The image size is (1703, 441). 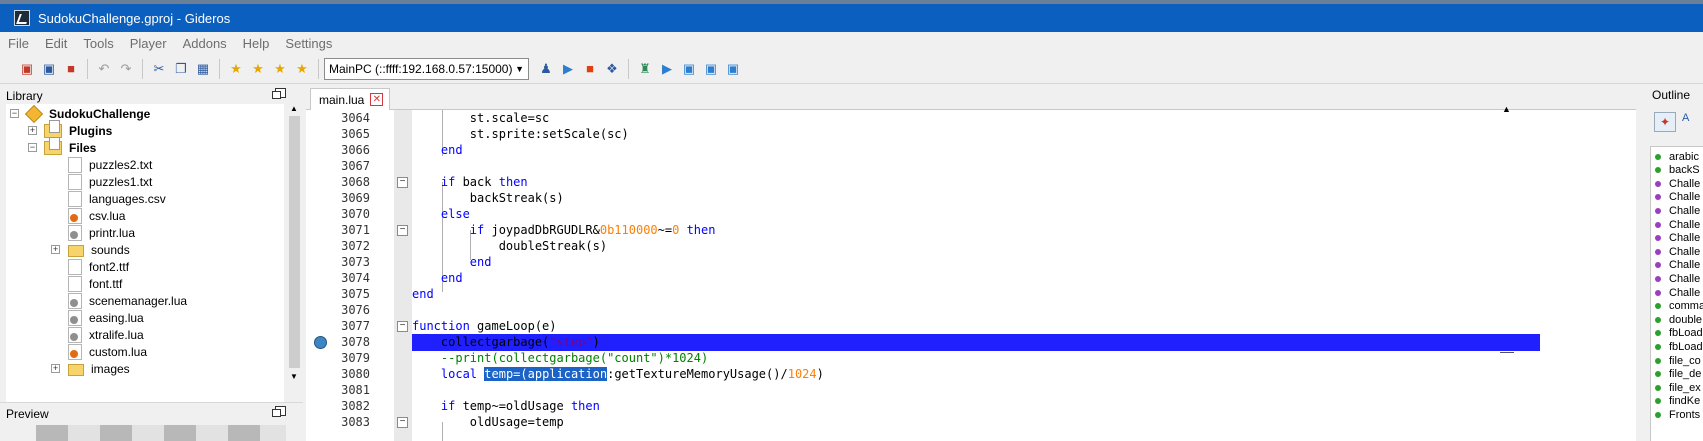 What do you see at coordinates (95, 284) in the screenshot?
I see `tree-item-file: font.ttf` at bounding box center [95, 284].